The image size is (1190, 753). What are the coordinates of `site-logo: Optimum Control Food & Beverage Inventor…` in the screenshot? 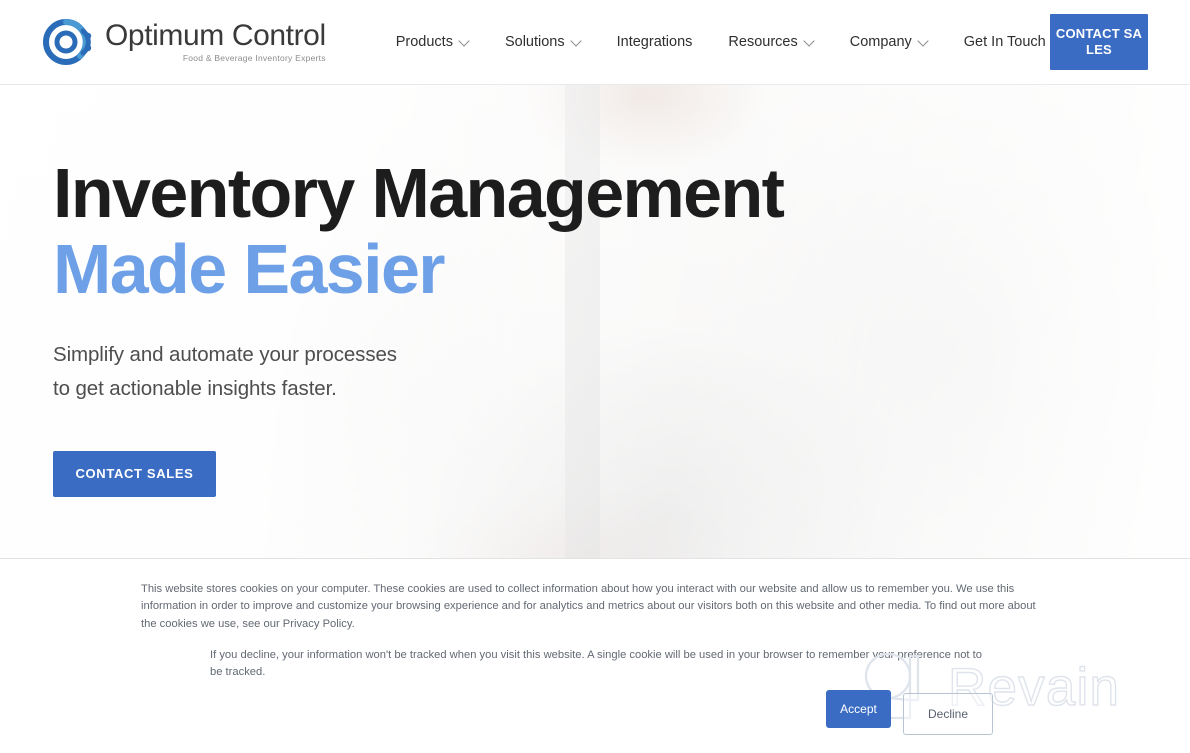 It's located at (184, 42).